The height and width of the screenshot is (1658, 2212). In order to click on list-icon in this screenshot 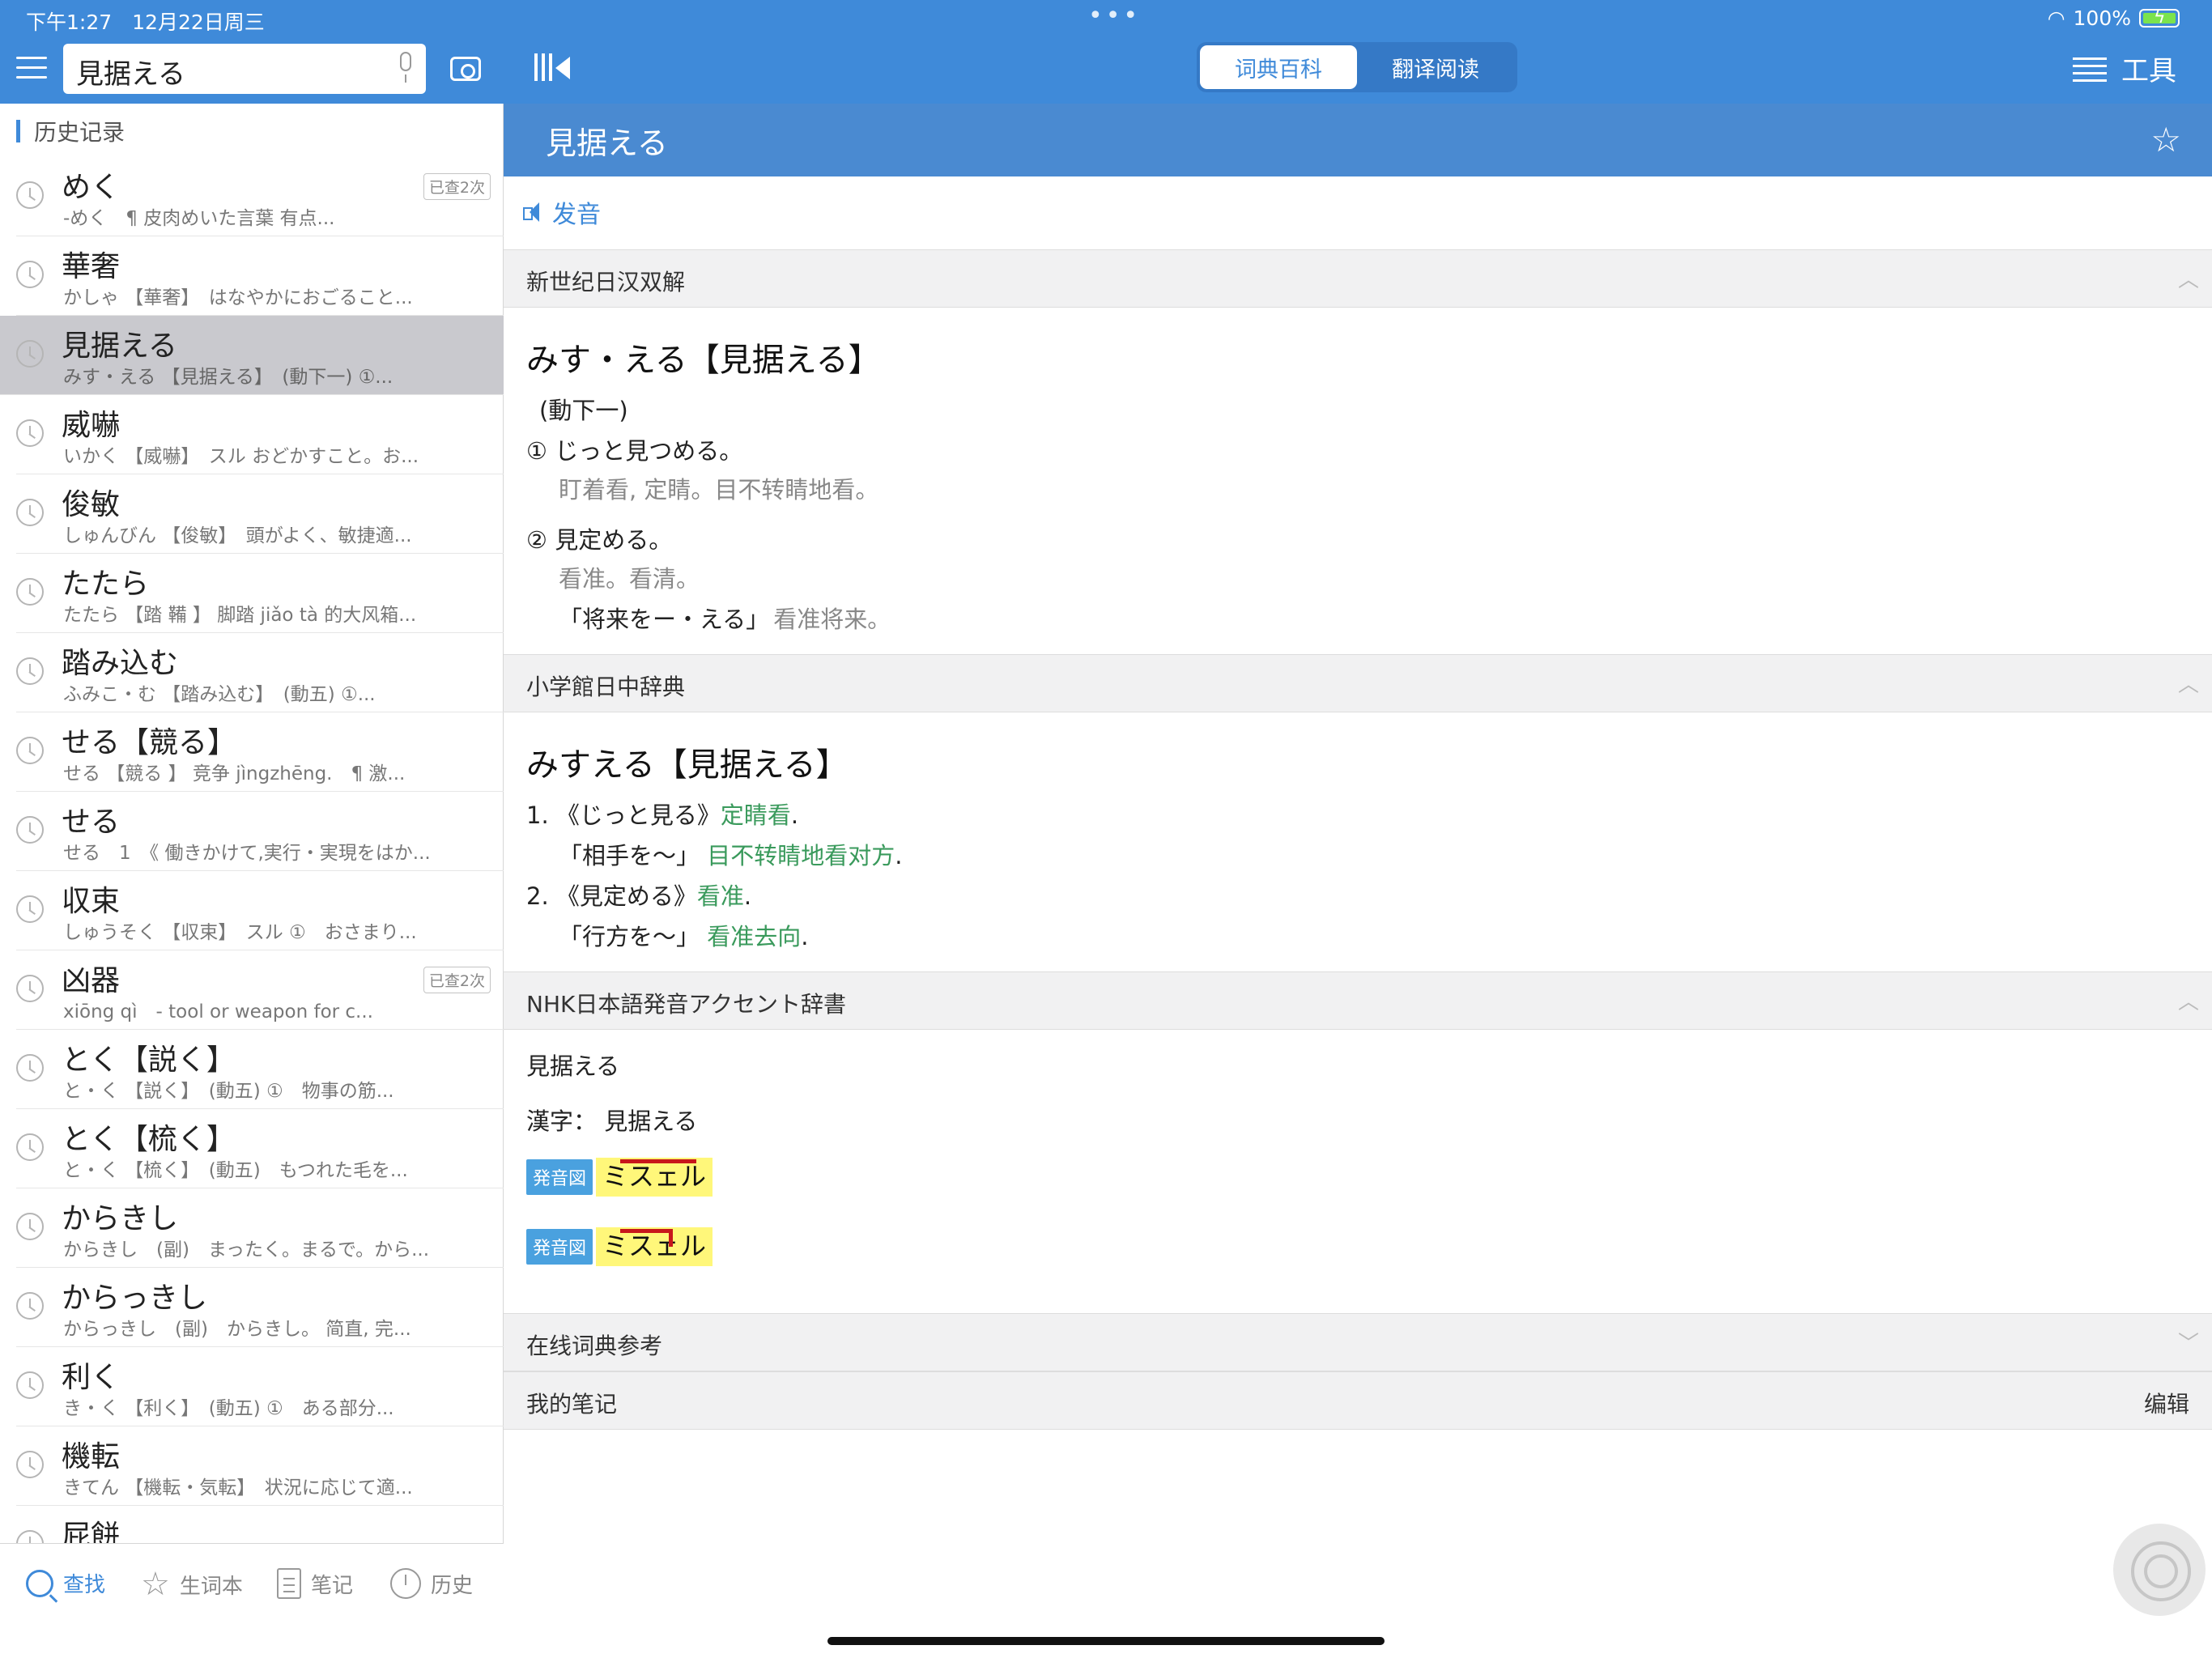, I will do `click(2090, 69)`.